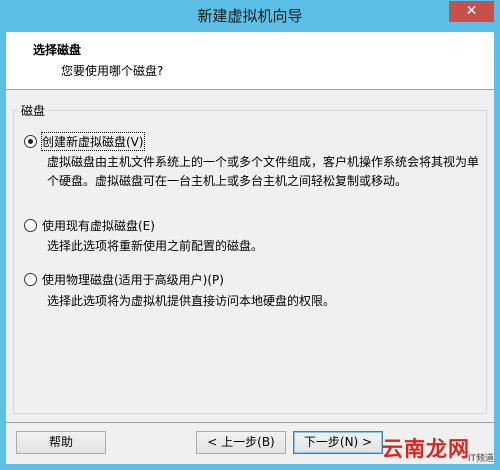  What do you see at coordinates (250, 61) in the screenshot?
I see `wizard-header: 选择磁盘 您要使用哪个磁盘?` at bounding box center [250, 61].